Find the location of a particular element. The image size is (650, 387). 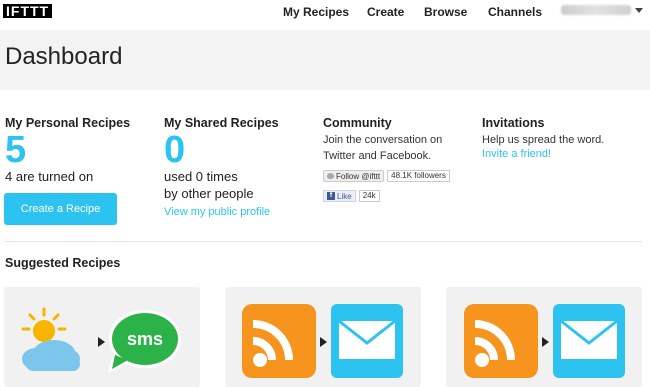

nav-browse: Browse is located at coordinates (445, 12).